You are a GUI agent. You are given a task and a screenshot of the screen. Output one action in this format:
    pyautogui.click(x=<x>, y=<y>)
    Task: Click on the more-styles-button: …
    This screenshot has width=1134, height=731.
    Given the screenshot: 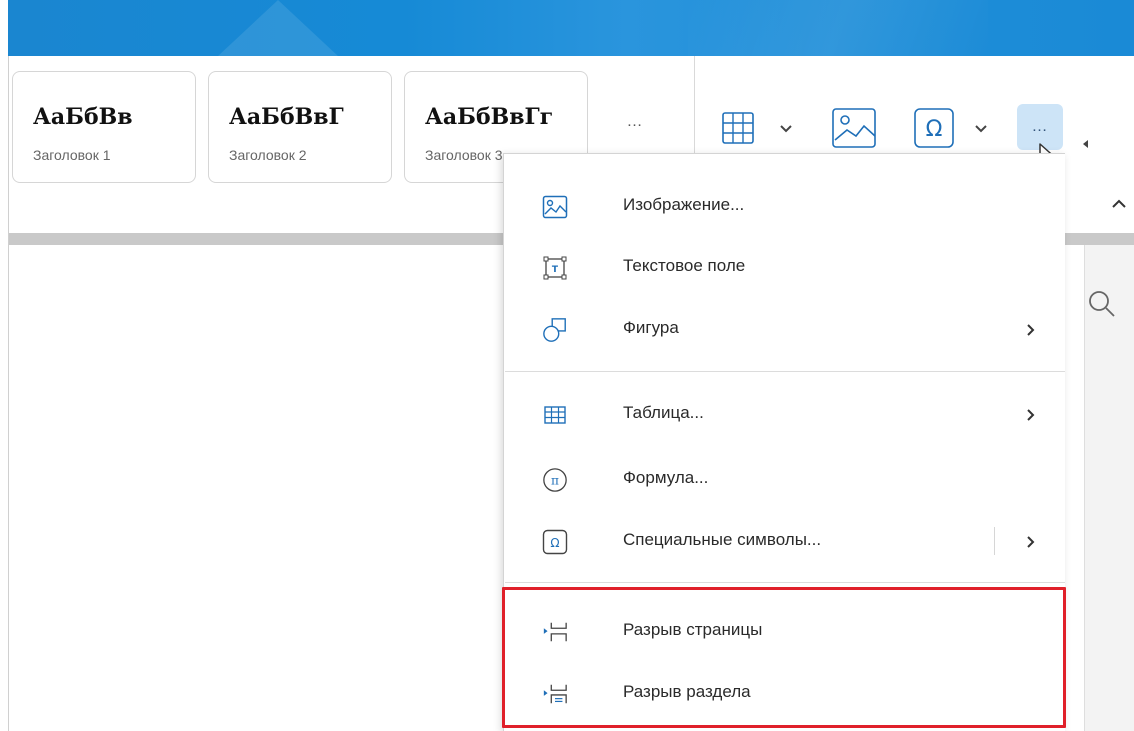 What is the action you would take?
    pyautogui.click(x=635, y=122)
    